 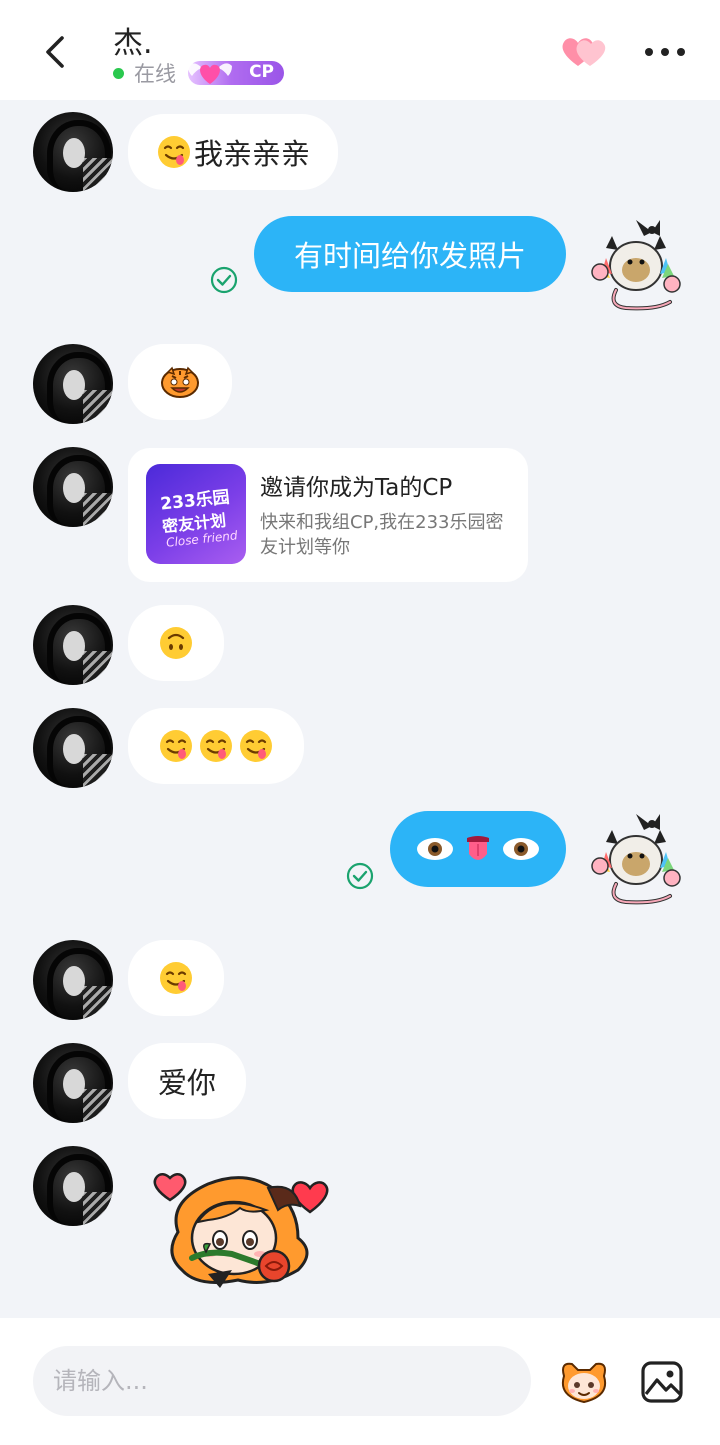 What do you see at coordinates (155, 74) in the screenshot?
I see `online-status: 在线` at bounding box center [155, 74].